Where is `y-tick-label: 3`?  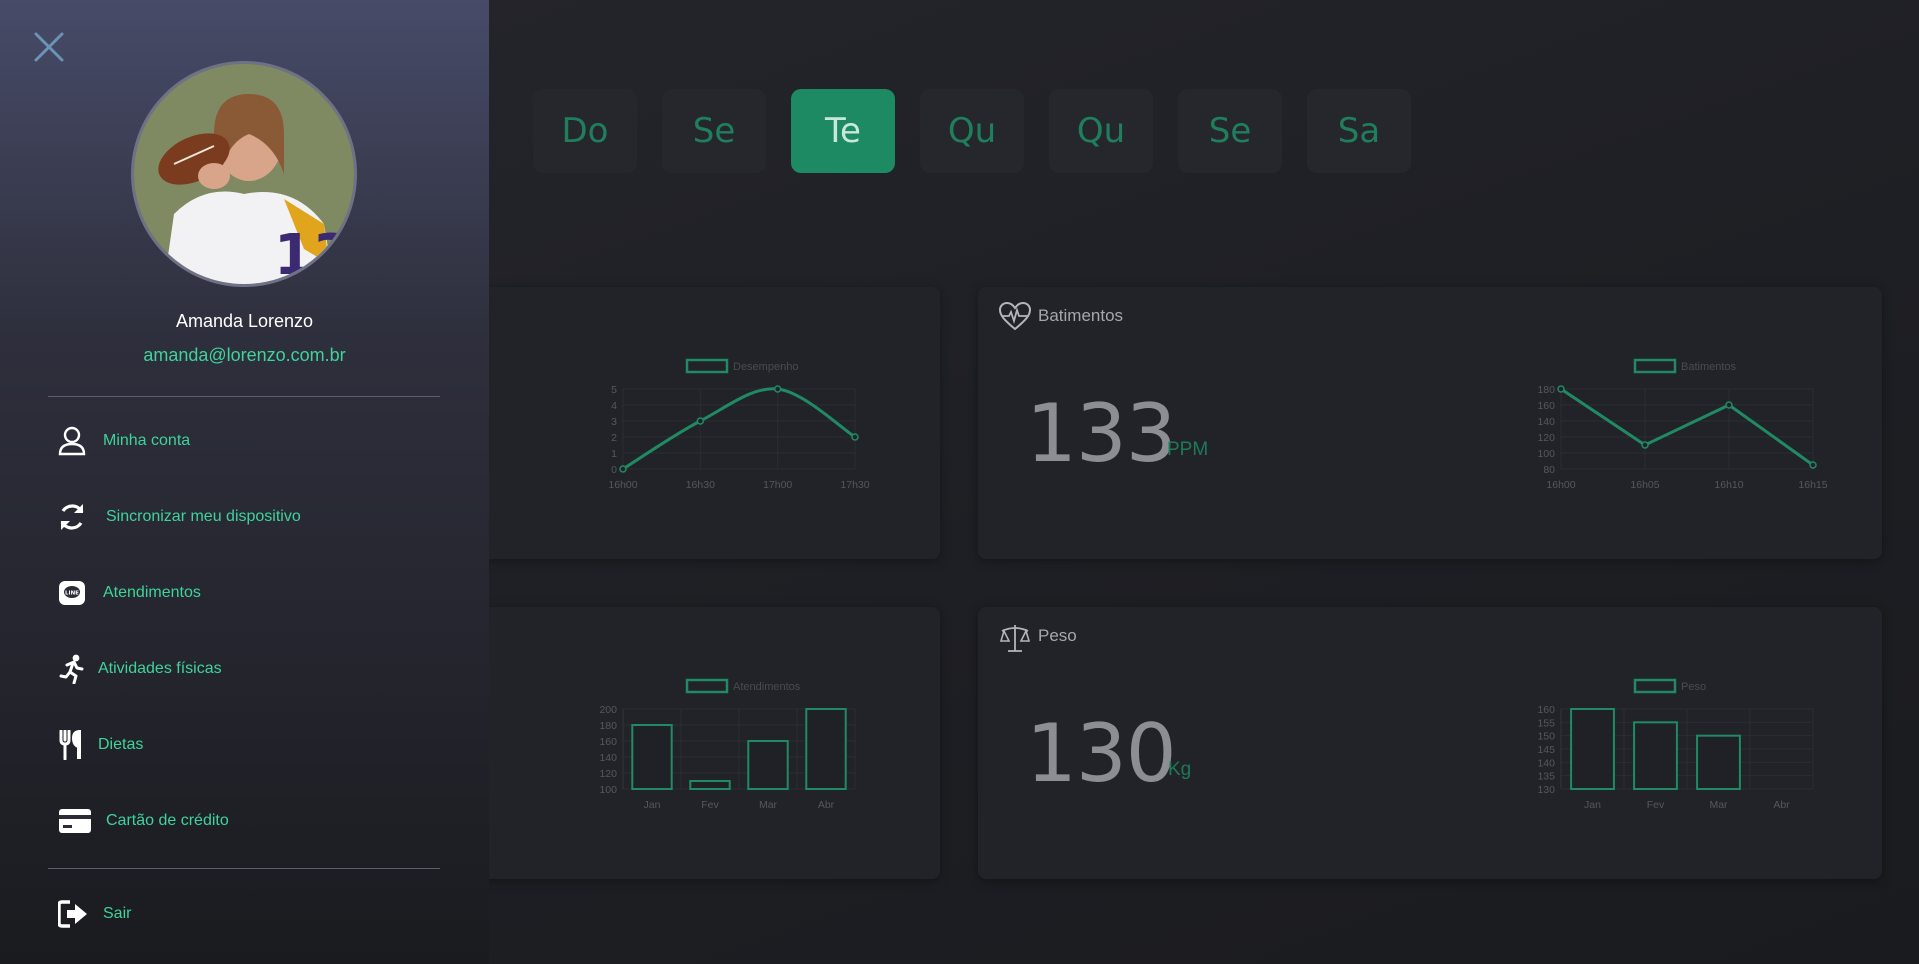
y-tick-label: 3 is located at coordinates (614, 422).